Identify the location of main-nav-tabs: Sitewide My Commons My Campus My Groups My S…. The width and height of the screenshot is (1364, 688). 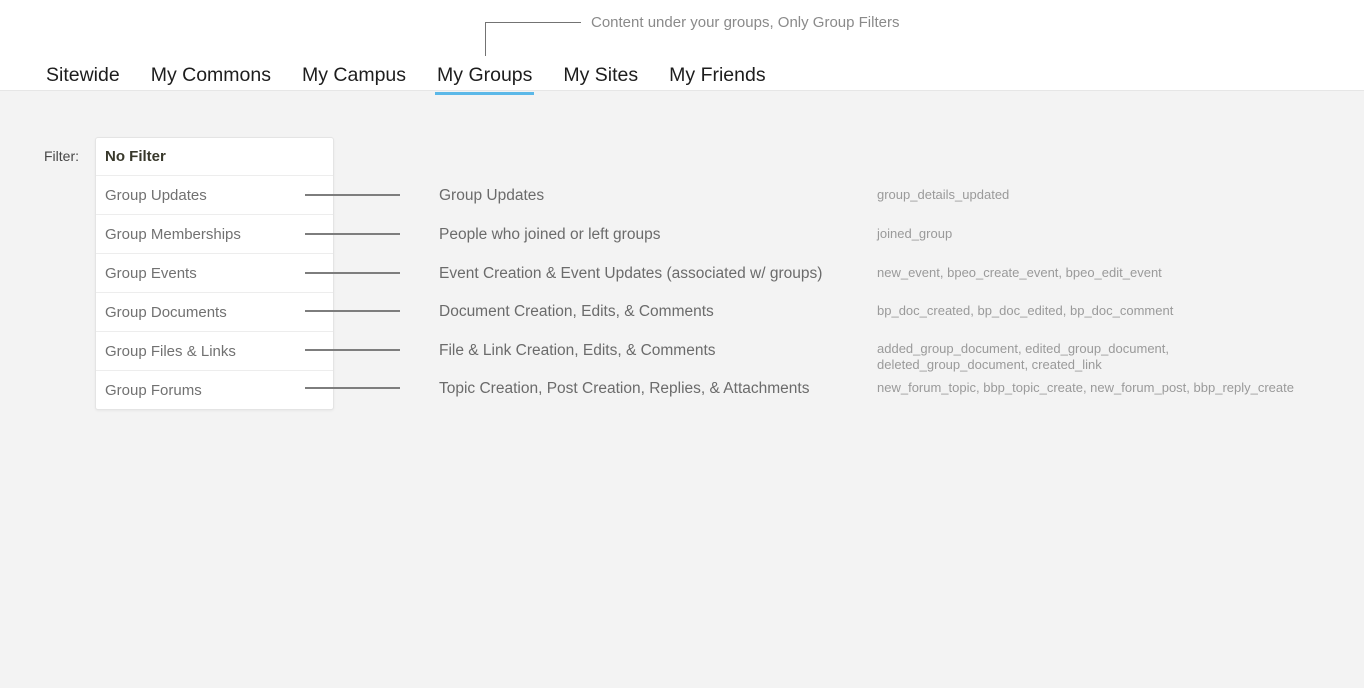
(406, 78).